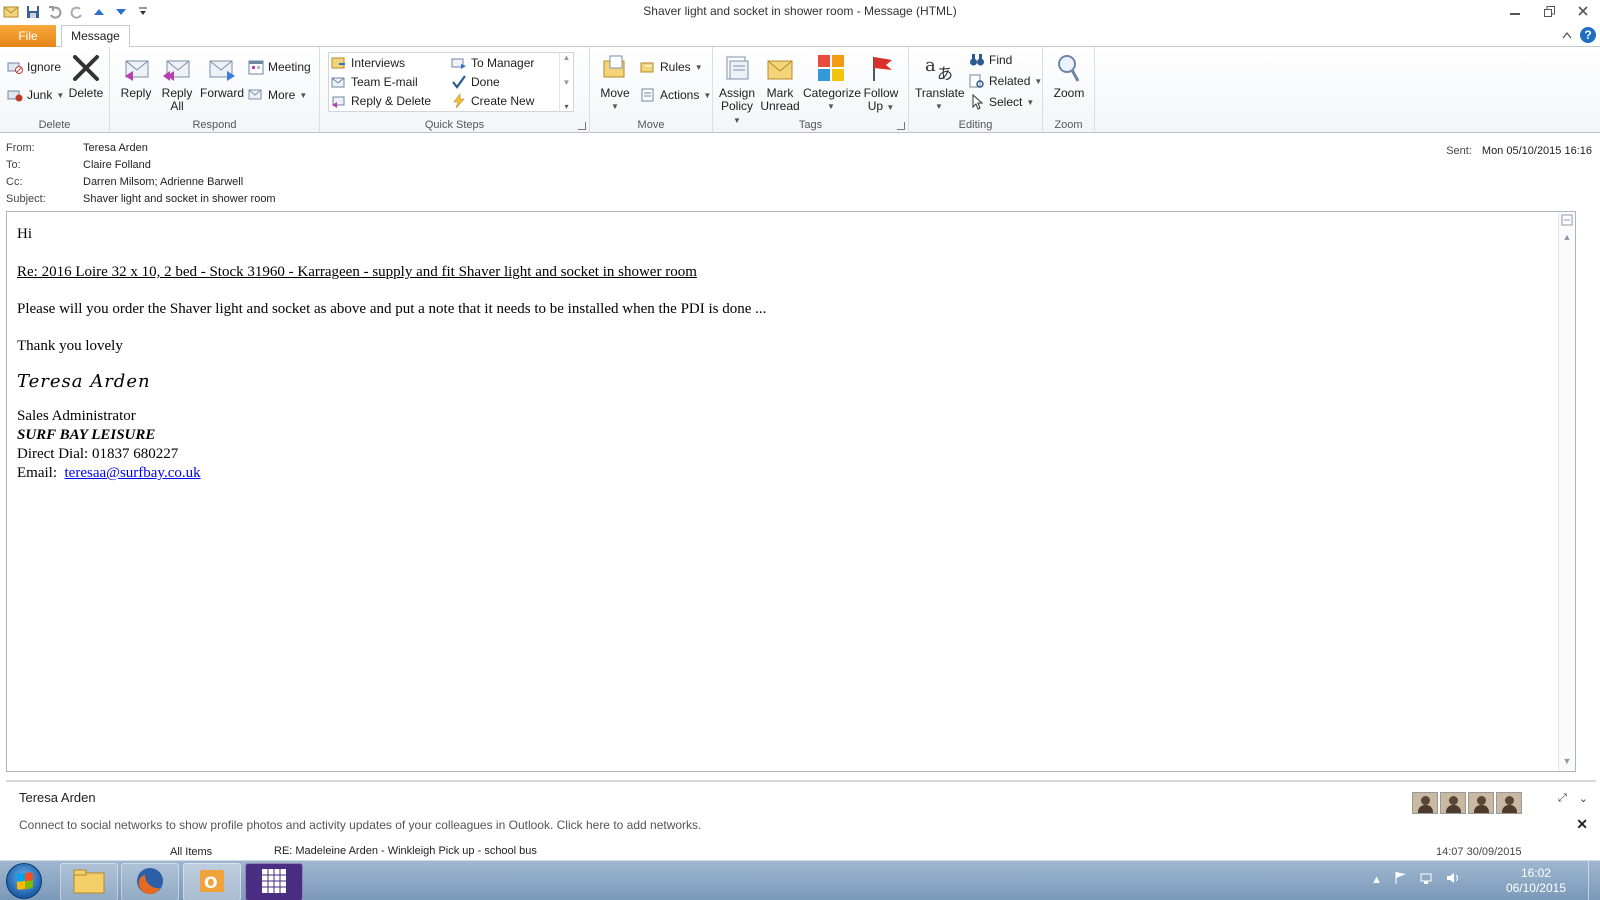  Describe the element at coordinates (391, 101) in the screenshot. I see `quick-step-label: Reply & Delete` at that location.